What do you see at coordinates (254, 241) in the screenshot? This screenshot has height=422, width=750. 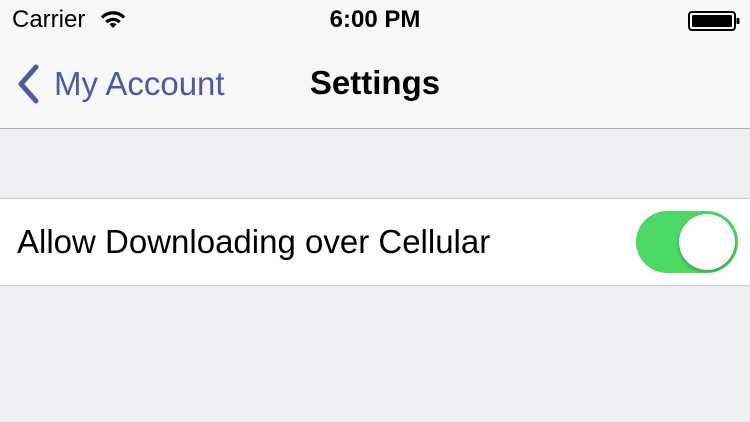 I see `cellular-download-label: Allow Downloading over Cellular` at bounding box center [254, 241].